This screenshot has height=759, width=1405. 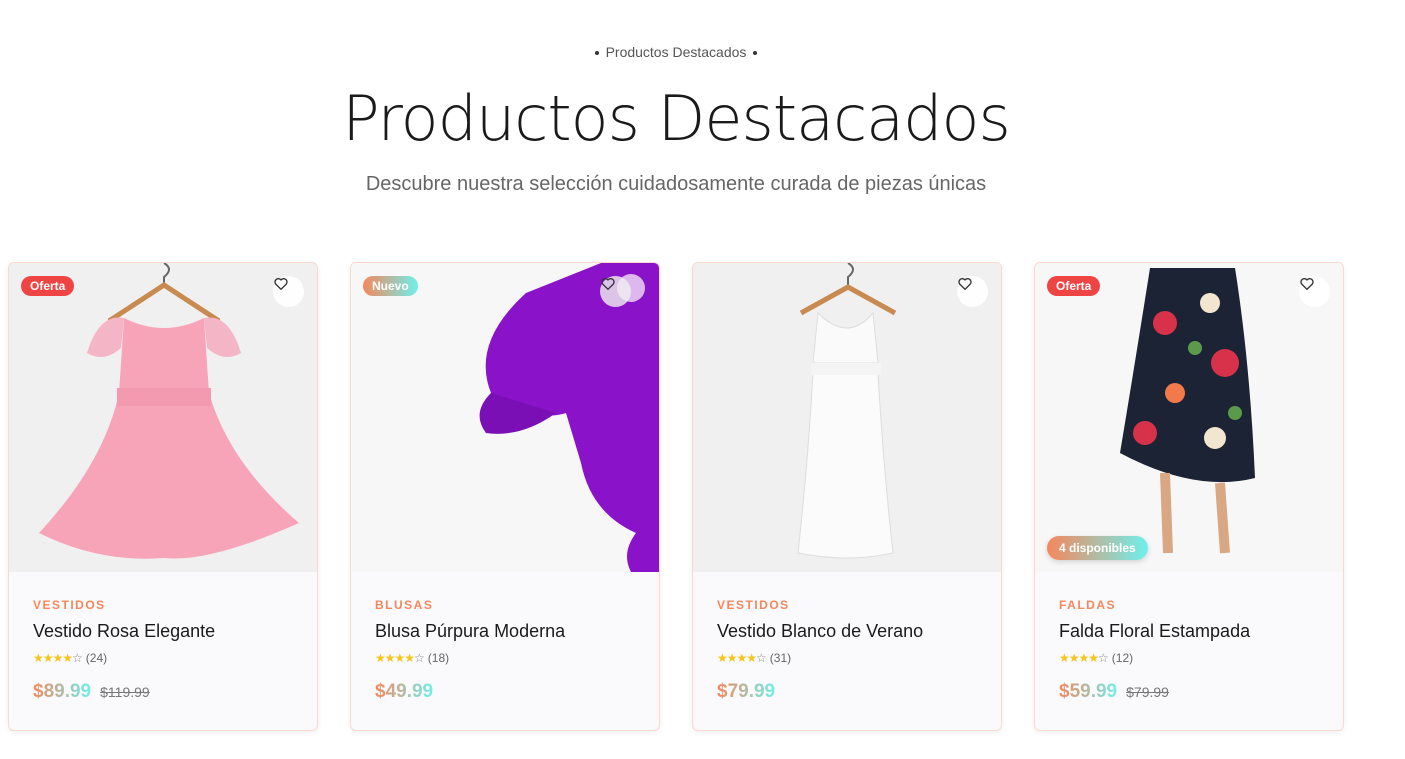 What do you see at coordinates (1088, 691) in the screenshot?
I see `product-price: $59.99` at bounding box center [1088, 691].